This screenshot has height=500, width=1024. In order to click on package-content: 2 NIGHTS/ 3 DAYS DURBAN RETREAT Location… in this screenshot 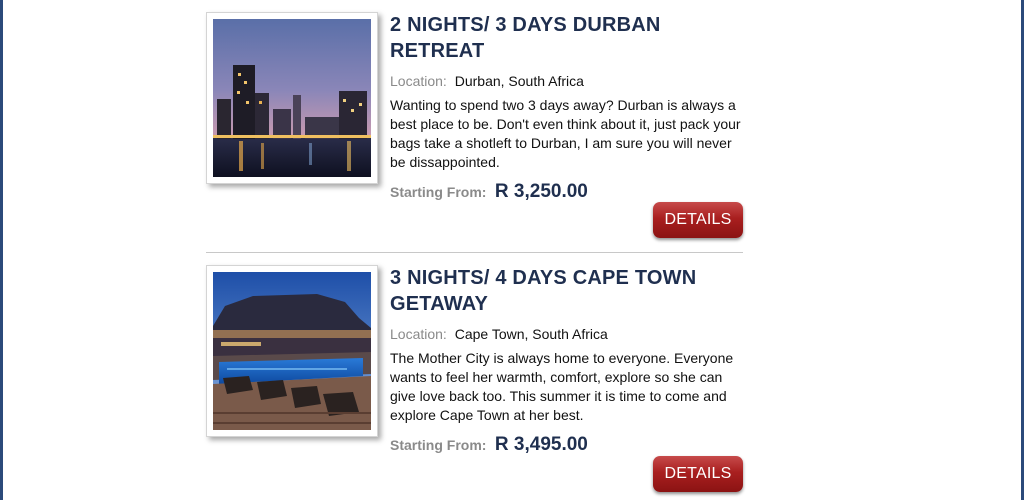, I will do `click(566, 107)`.